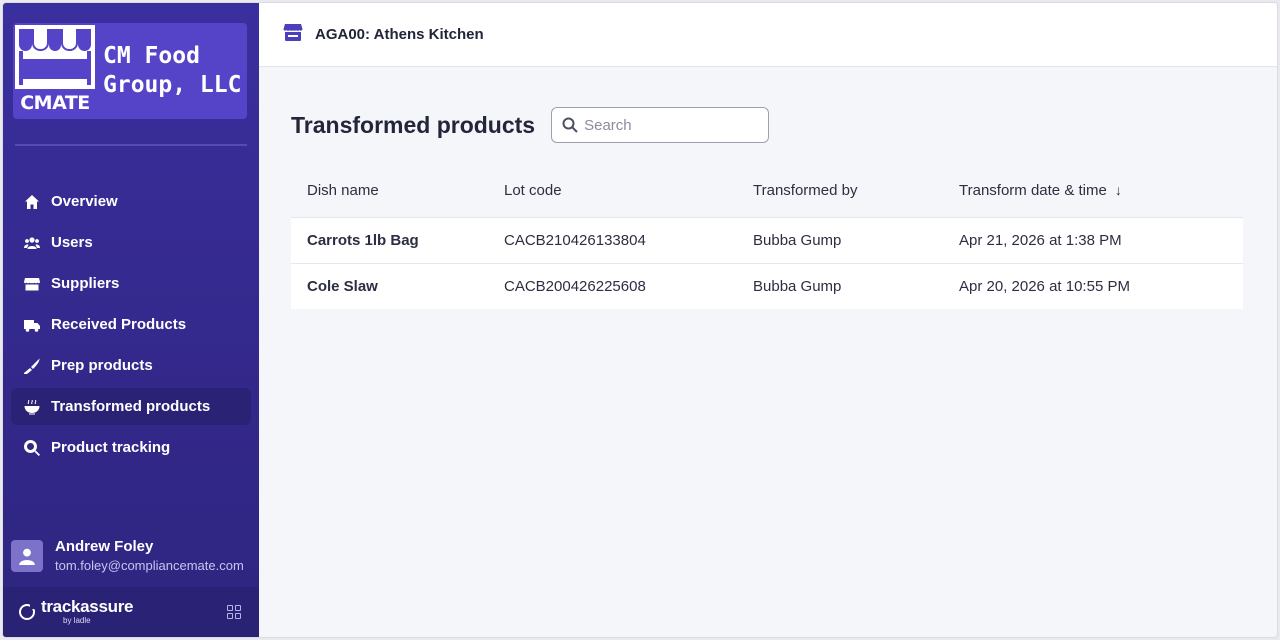 The image size is (1280, 640). Describe the element at coordinates (55, 71) in the screenshot. I see `cmate-logo-mark: CMATE` at that location.